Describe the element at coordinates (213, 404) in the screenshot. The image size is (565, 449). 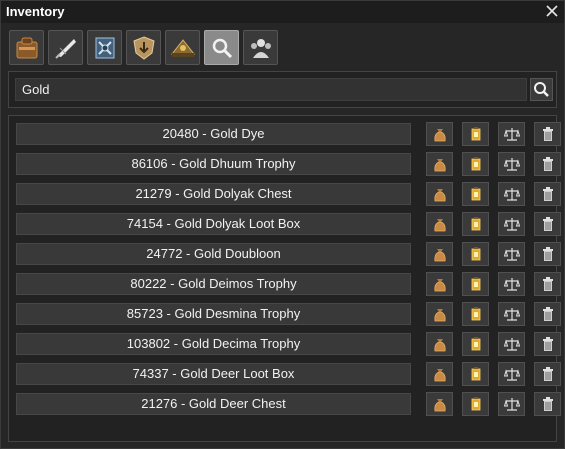
I see `item-label: 21276 - Gold Deer Chest` at that location.